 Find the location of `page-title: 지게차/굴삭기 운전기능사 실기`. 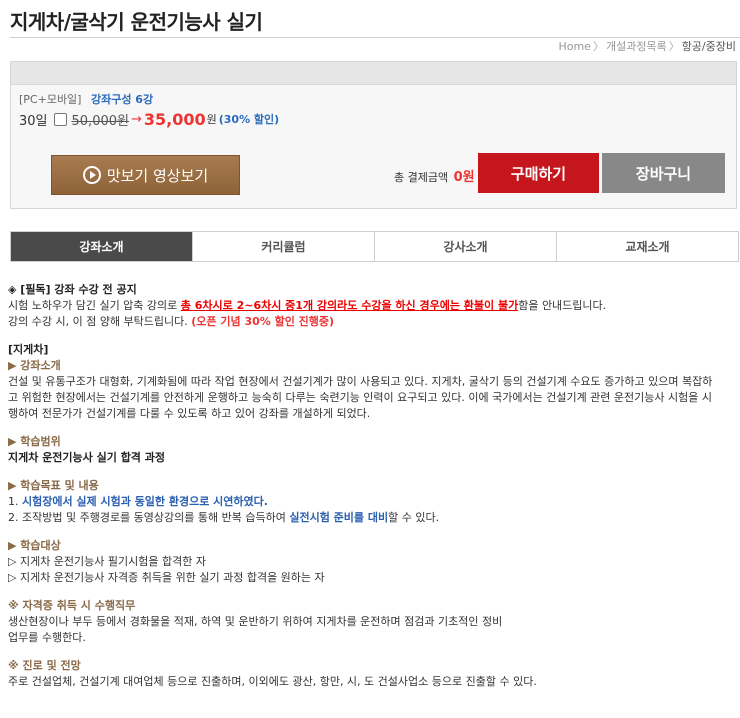

page-title: 지게차/굴삭기 운전기능사 실기 is located at coordinates (136, 22).